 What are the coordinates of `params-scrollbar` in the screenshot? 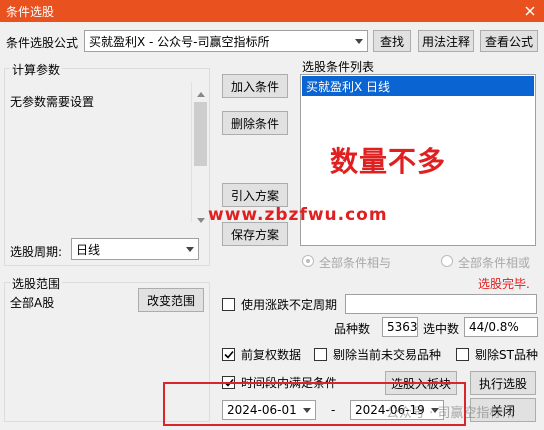 It's located at (199, 152).